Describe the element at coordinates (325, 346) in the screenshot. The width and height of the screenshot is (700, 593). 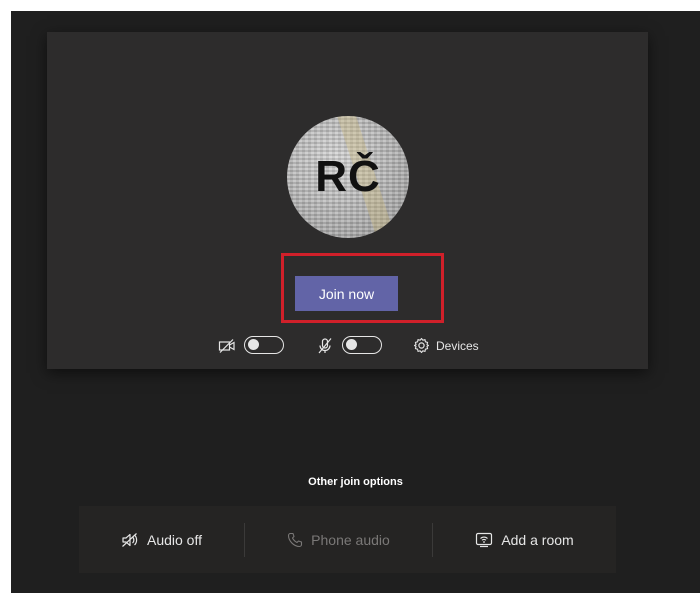
I see `mic-off-icon` at that location.